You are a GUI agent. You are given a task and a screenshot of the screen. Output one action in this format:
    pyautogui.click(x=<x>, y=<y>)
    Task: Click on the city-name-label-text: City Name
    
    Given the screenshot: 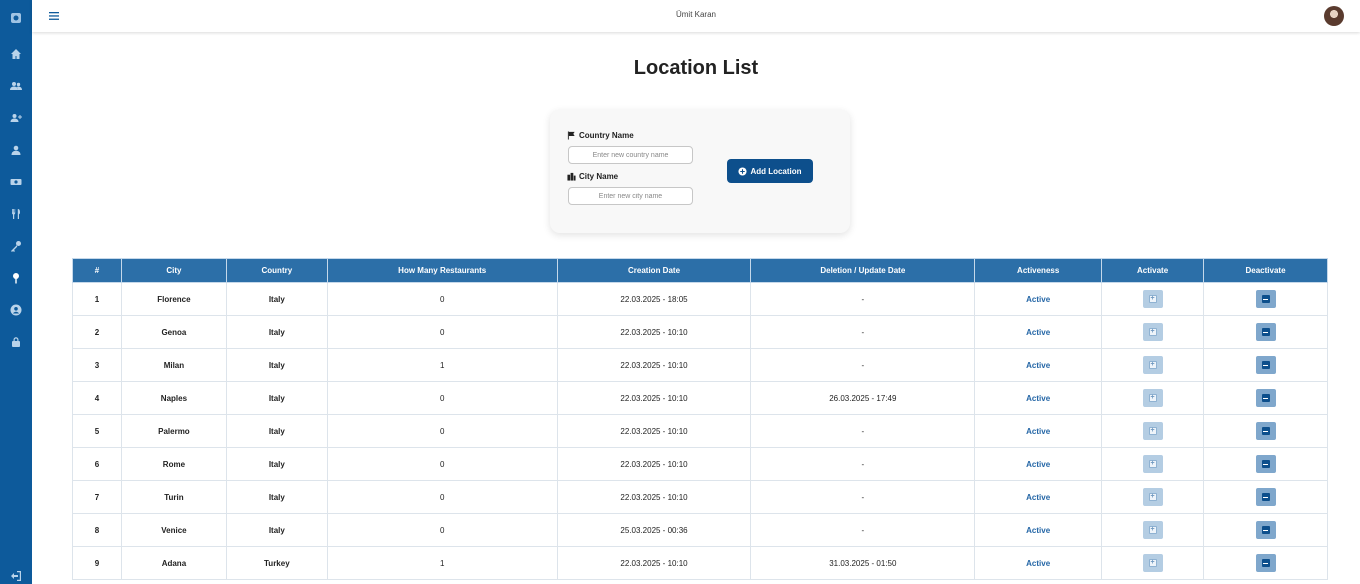 What is the action you would take?
    pyautogui.click(x=599, y=176)
    